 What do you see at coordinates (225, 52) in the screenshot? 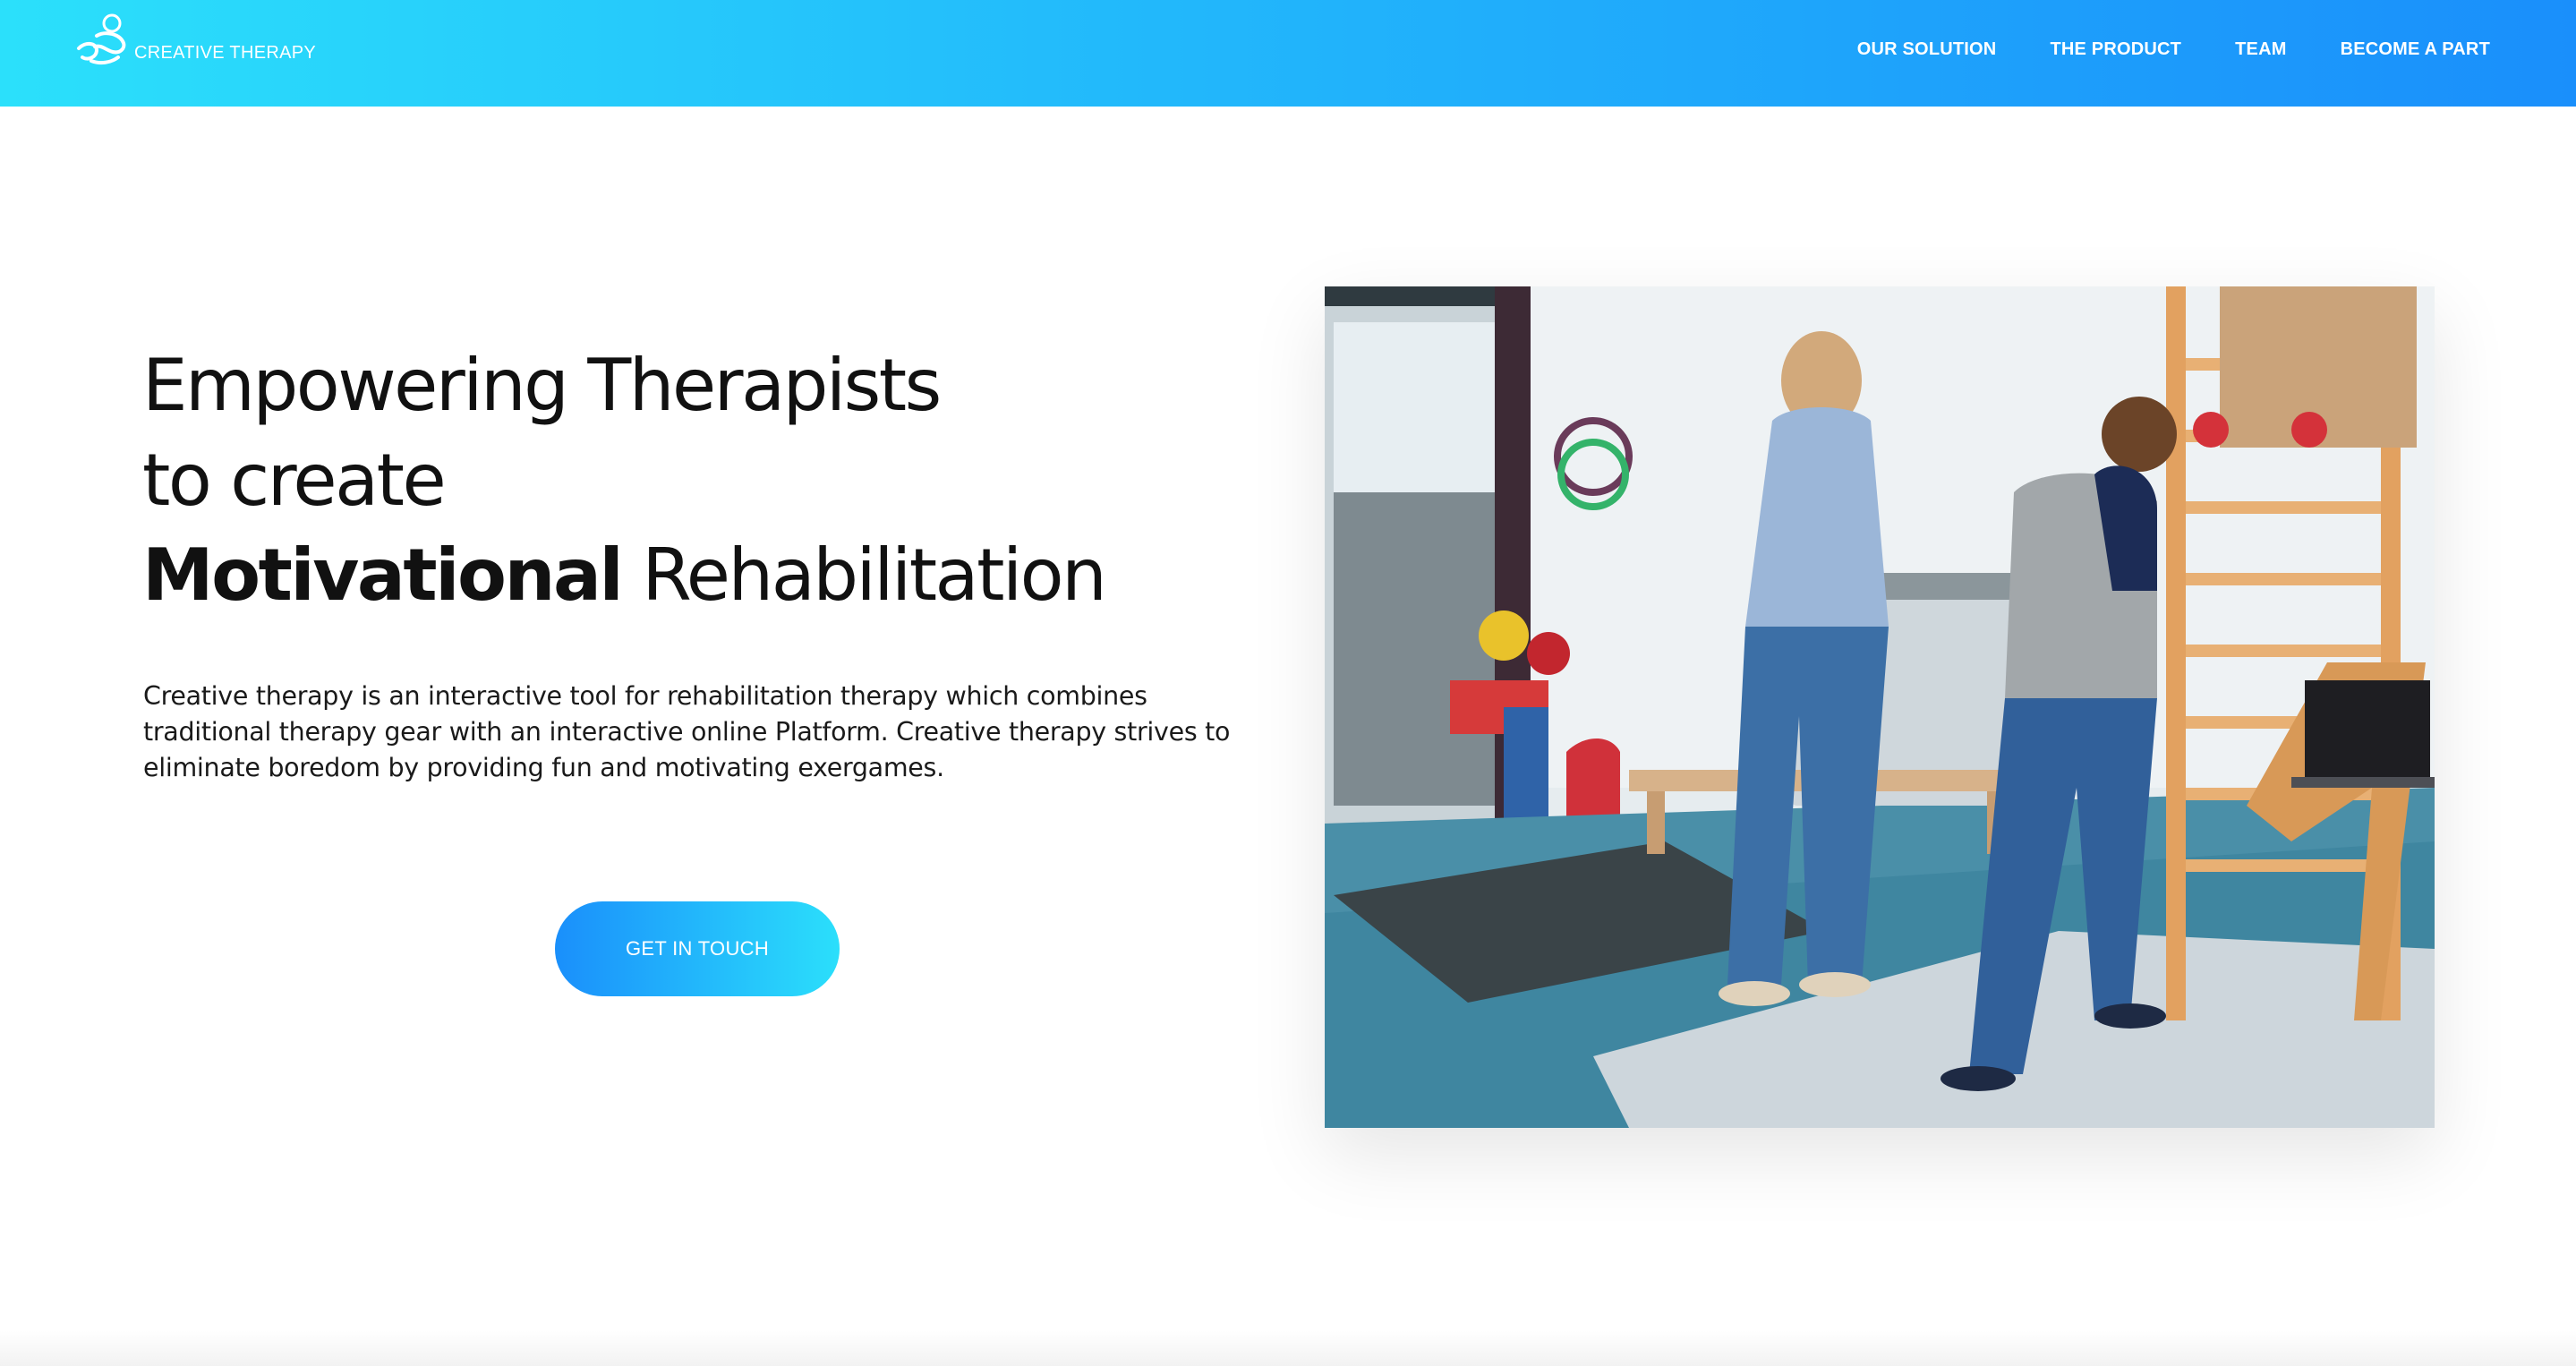
I see `brand-name: CREATIVE THERAPY` at bounding box center [225, 52].